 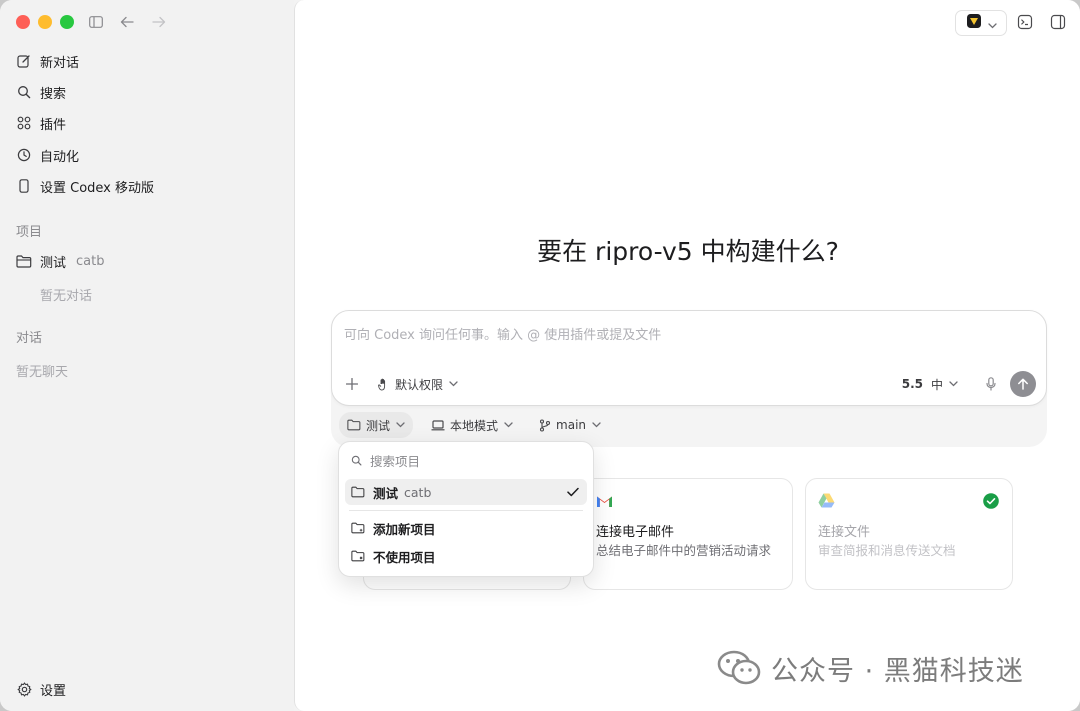 What do you see at coordinates (24, 186) in the screenshot?
I see `phone-icon` at bounding box center [24, 186].